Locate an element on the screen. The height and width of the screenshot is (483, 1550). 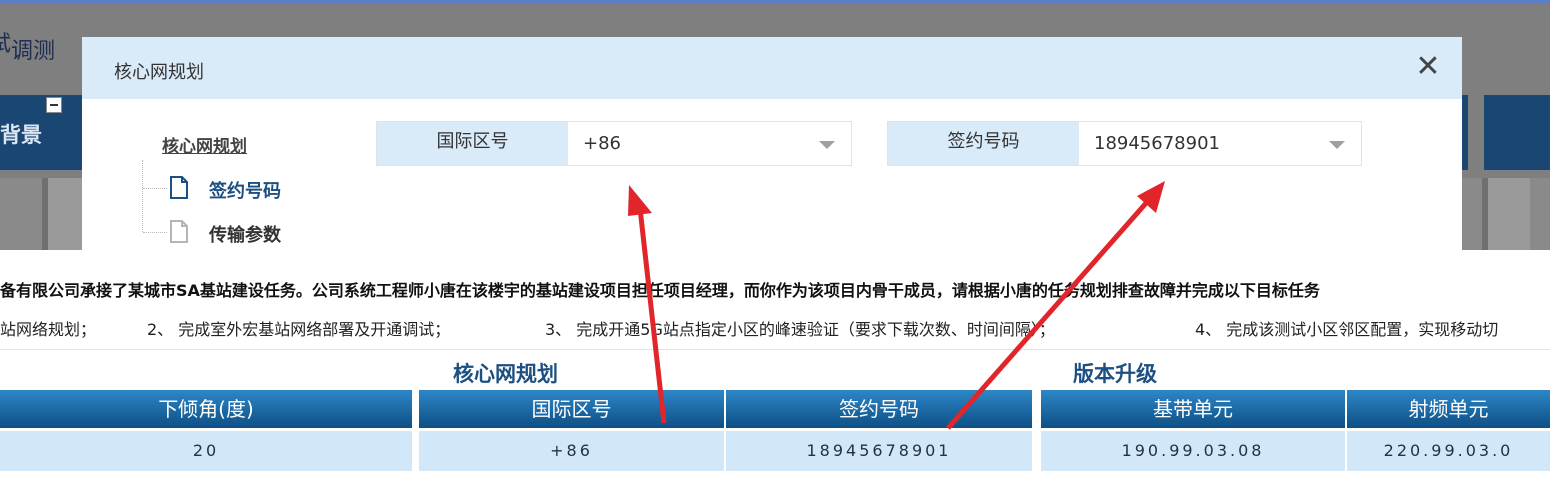
background-banner-text: 验背景 is located at coordinates (21, 135).